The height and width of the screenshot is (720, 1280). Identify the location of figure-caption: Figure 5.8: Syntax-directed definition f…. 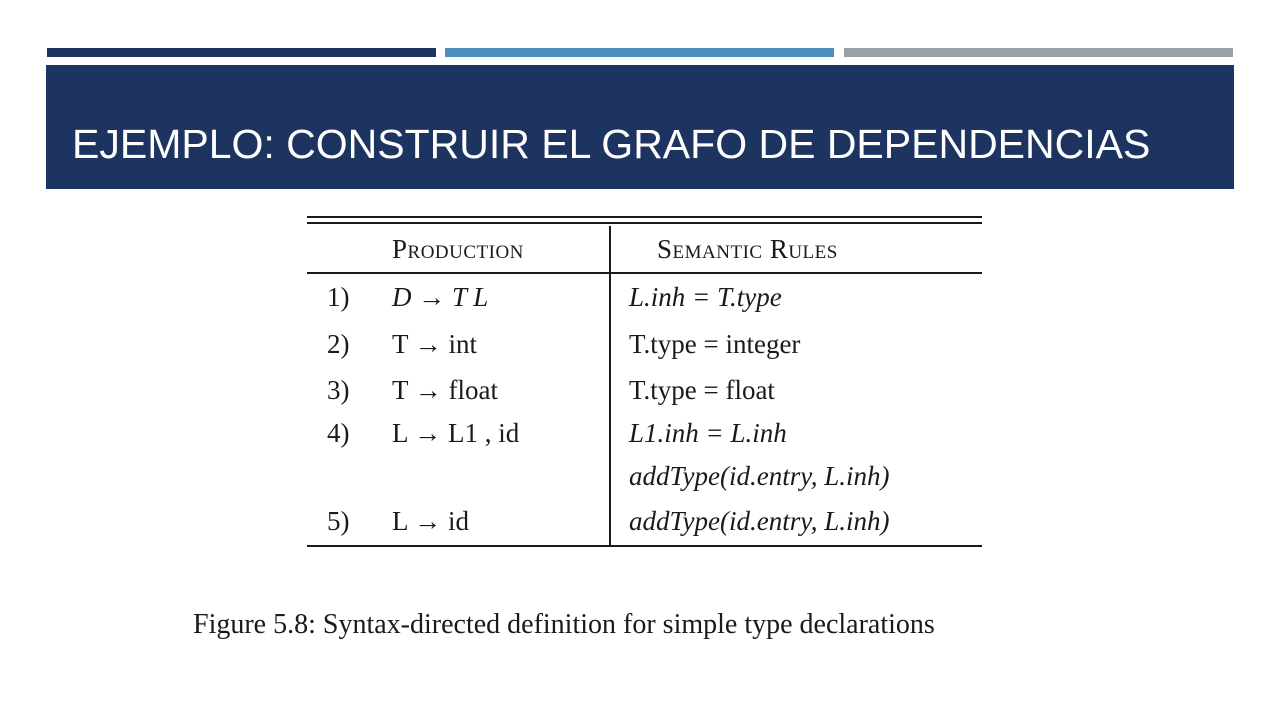
(564, 624).